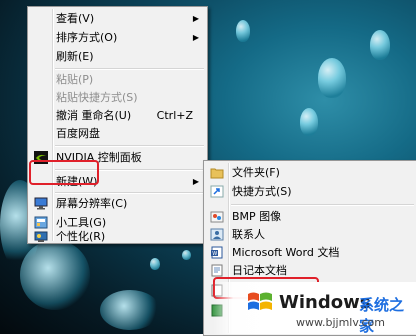 The width and height of the screenshot is (416, 336). What do you see at coordinates (257, 216) in the screenshot?
I see `menu-item-label: BMP 图像` at bounding box center [257, 216].